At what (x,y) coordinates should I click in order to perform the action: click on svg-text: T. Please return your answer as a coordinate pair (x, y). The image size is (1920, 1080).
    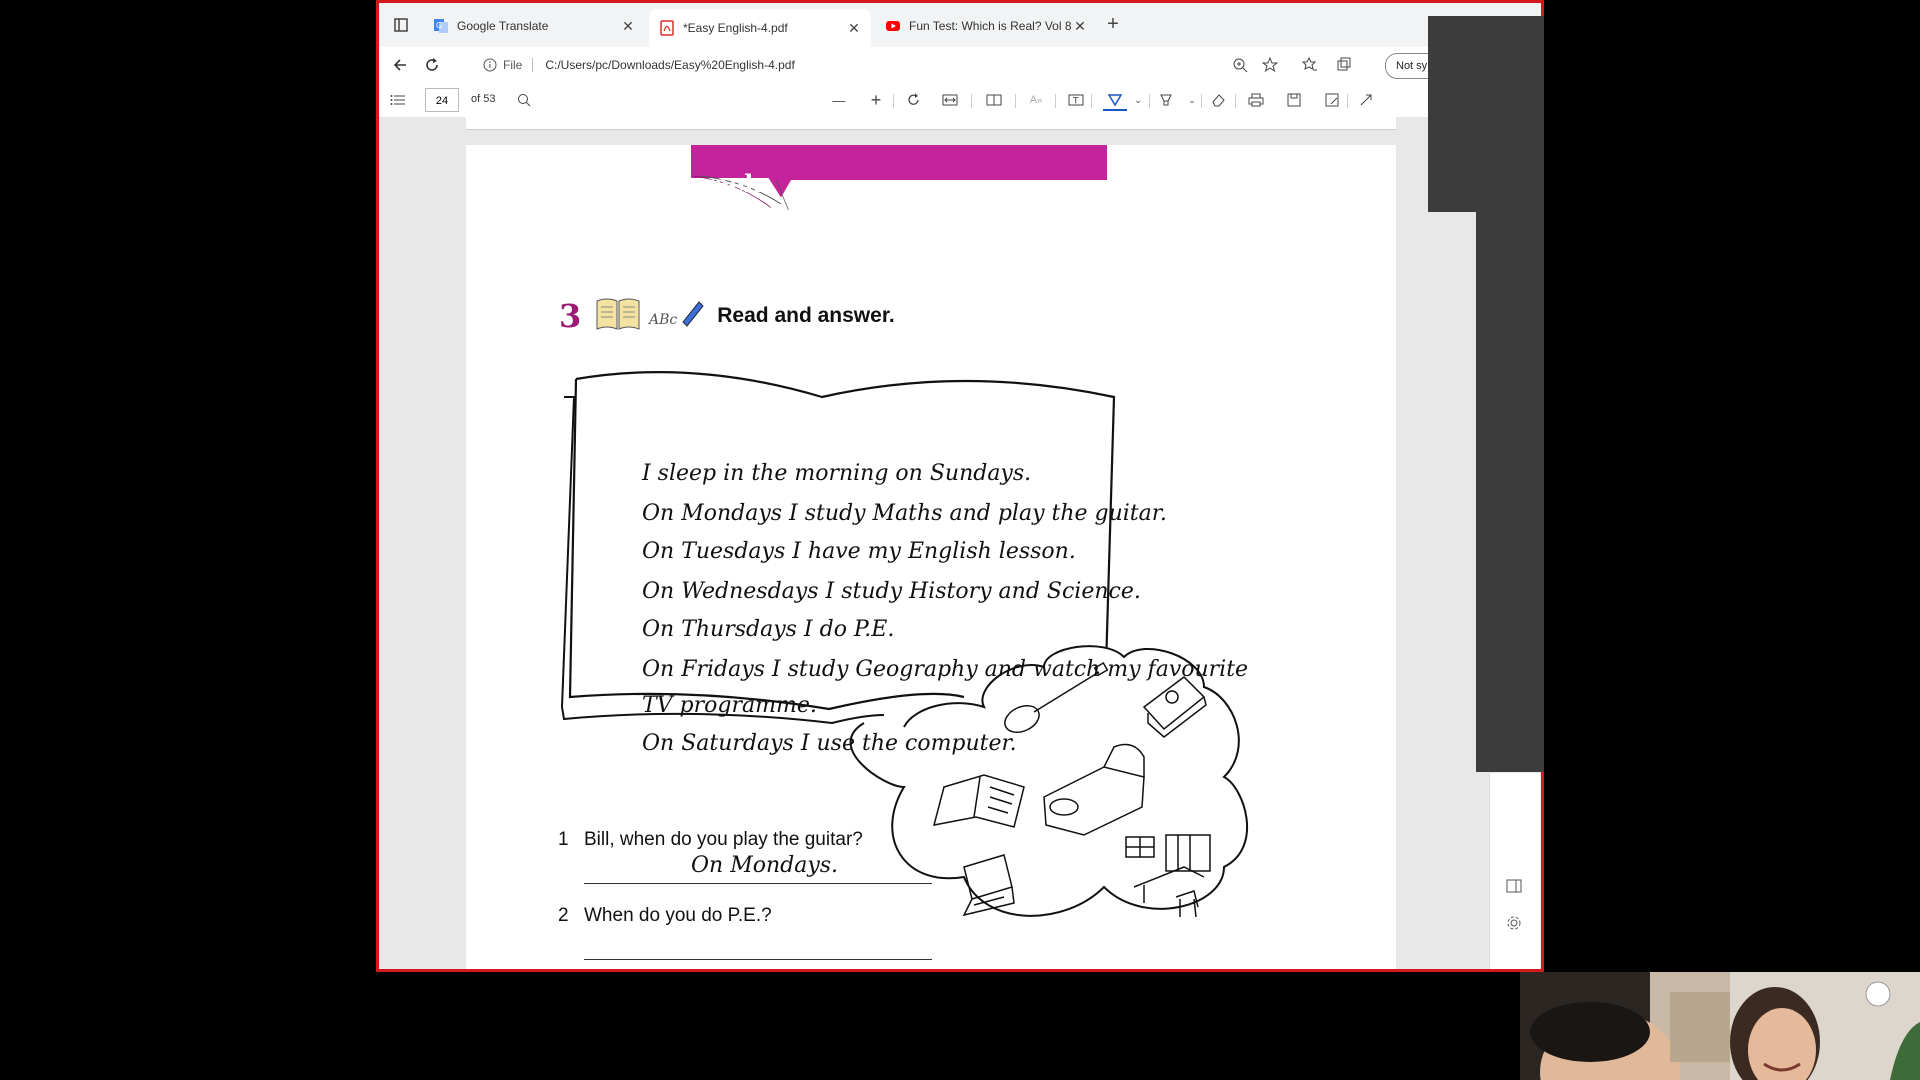
    Looking at the image, I should click on (1075, 102).